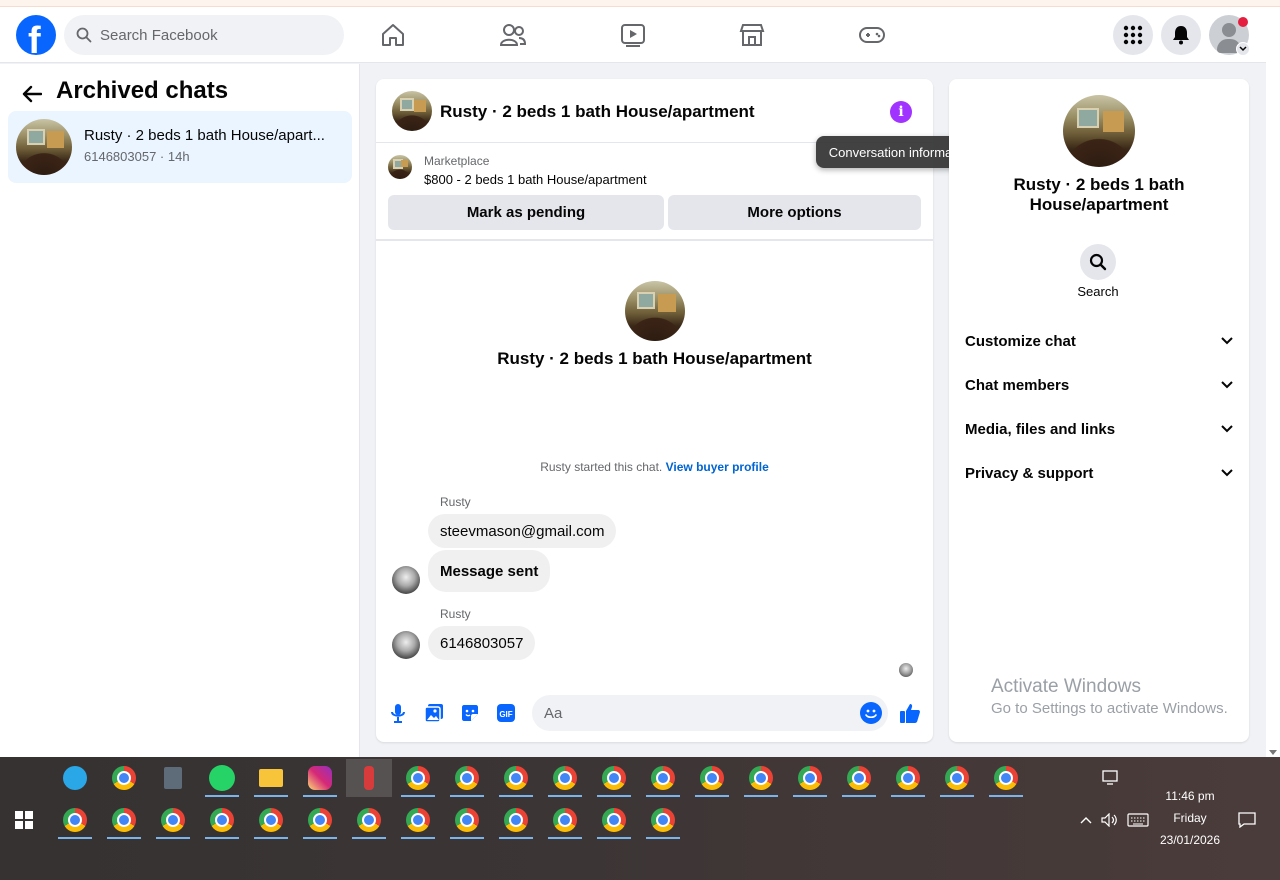 This screenshot has width=1280, height=880. I want to click on keyboard-icon, so click(1138, 820).